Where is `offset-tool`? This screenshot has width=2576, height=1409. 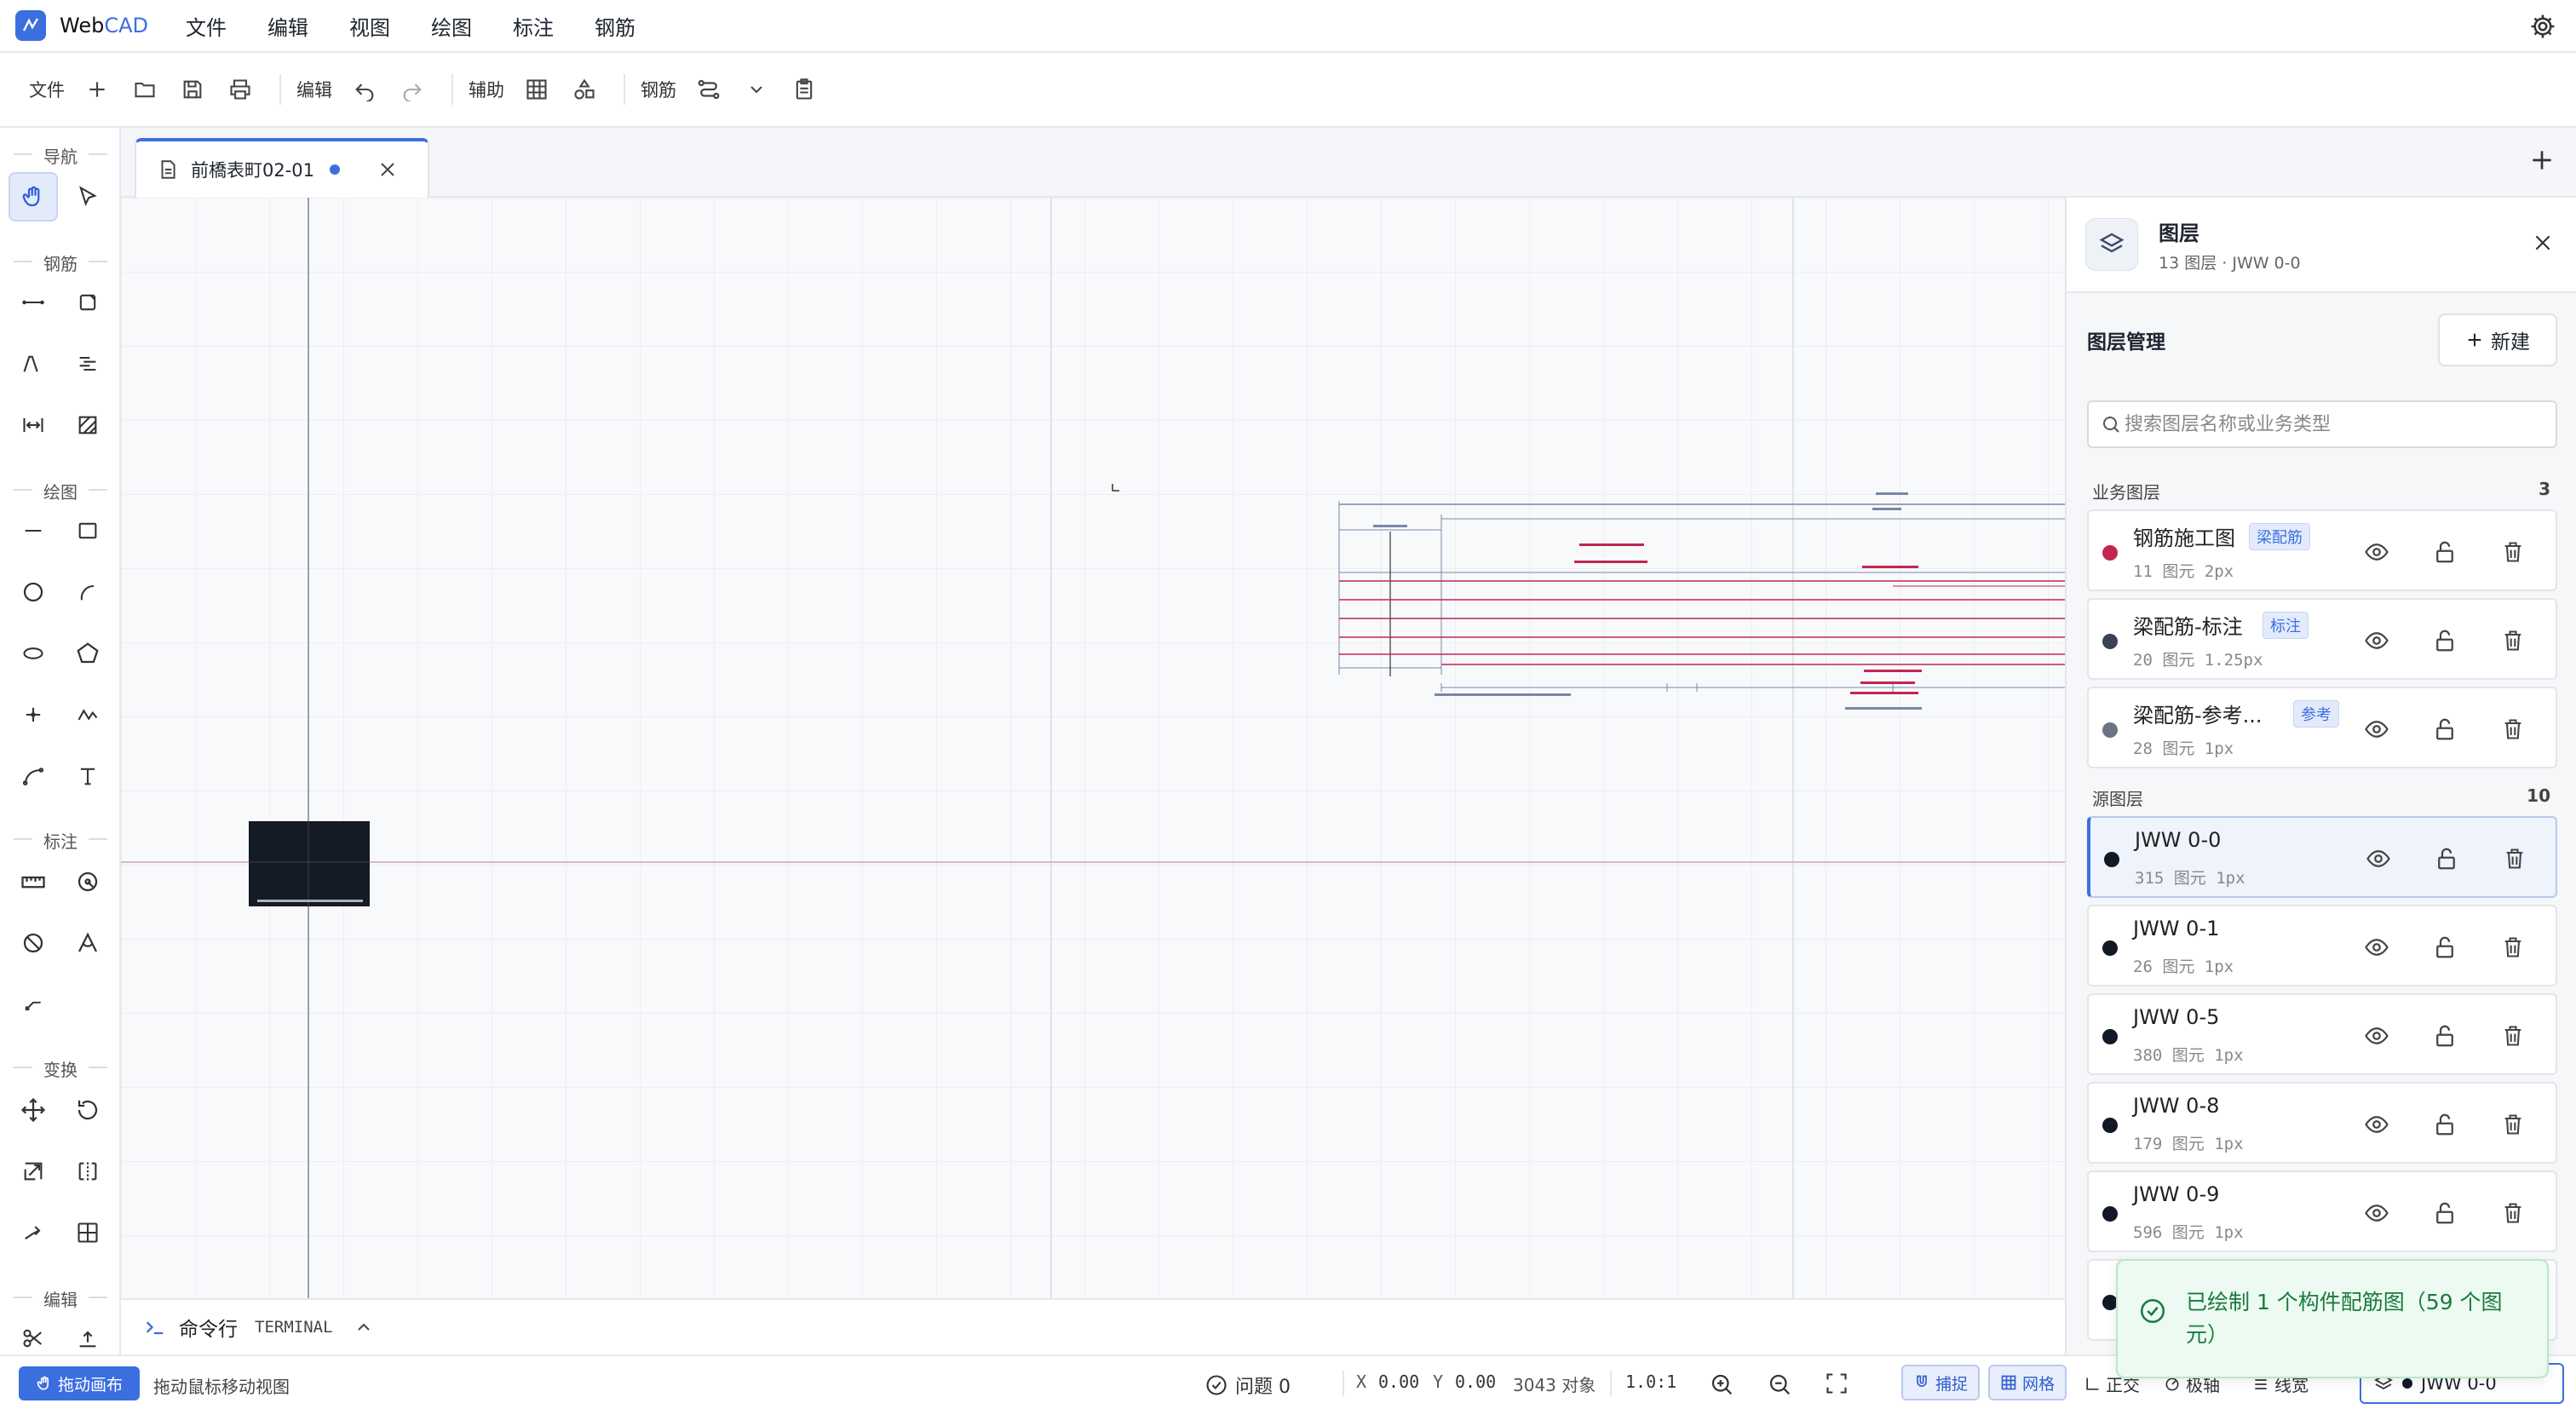
offset-tool is located at coordinates (33, 1232).